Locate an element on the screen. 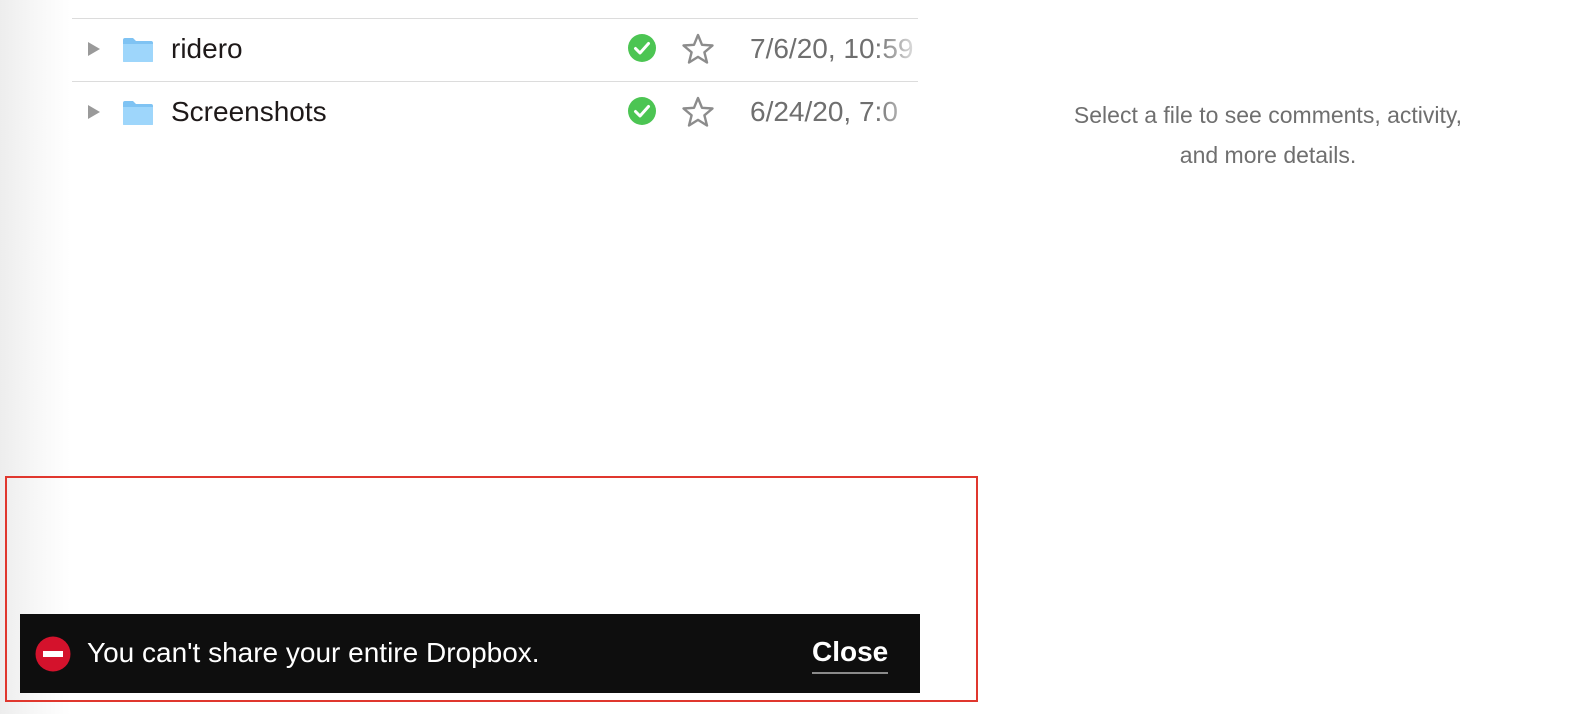 This screenshot has height=714, width=1588. snackbar-message: You can't share your entire Dropbox. is located at coordinates (313, 652).